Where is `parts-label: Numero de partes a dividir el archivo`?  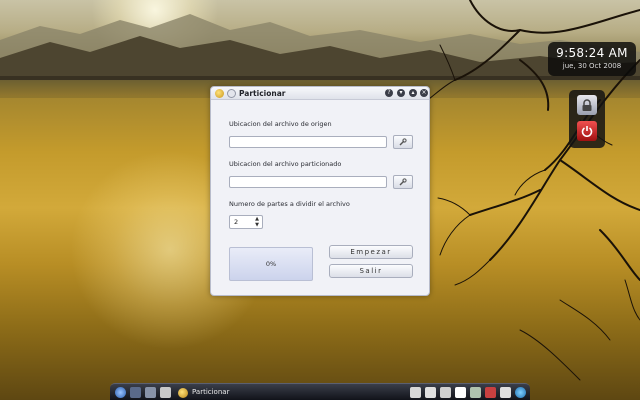 parts-label: Numero de partes a dividir el archivo is located at coordinates (289, 204).